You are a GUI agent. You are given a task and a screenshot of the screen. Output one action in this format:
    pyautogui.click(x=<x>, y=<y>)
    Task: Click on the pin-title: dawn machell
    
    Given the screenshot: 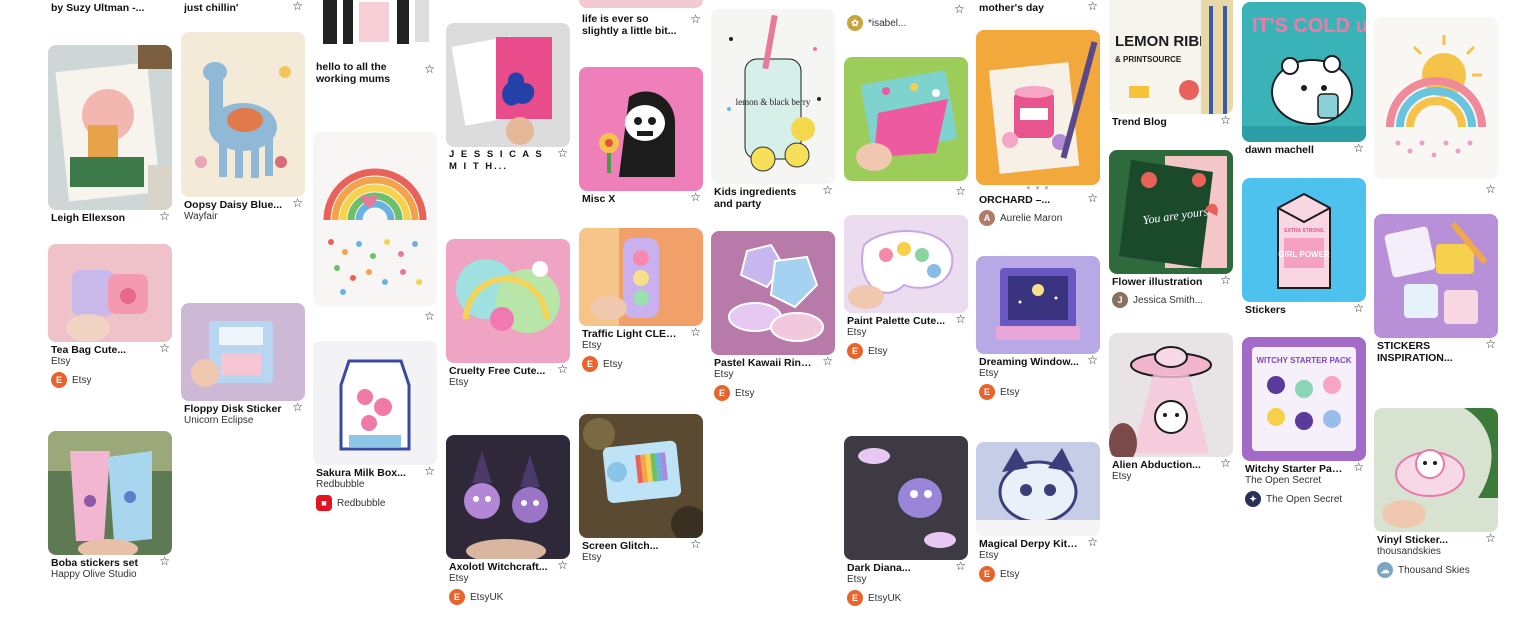 What is the action you would take?
    pyautogui.click(x=1304, y=150)
    